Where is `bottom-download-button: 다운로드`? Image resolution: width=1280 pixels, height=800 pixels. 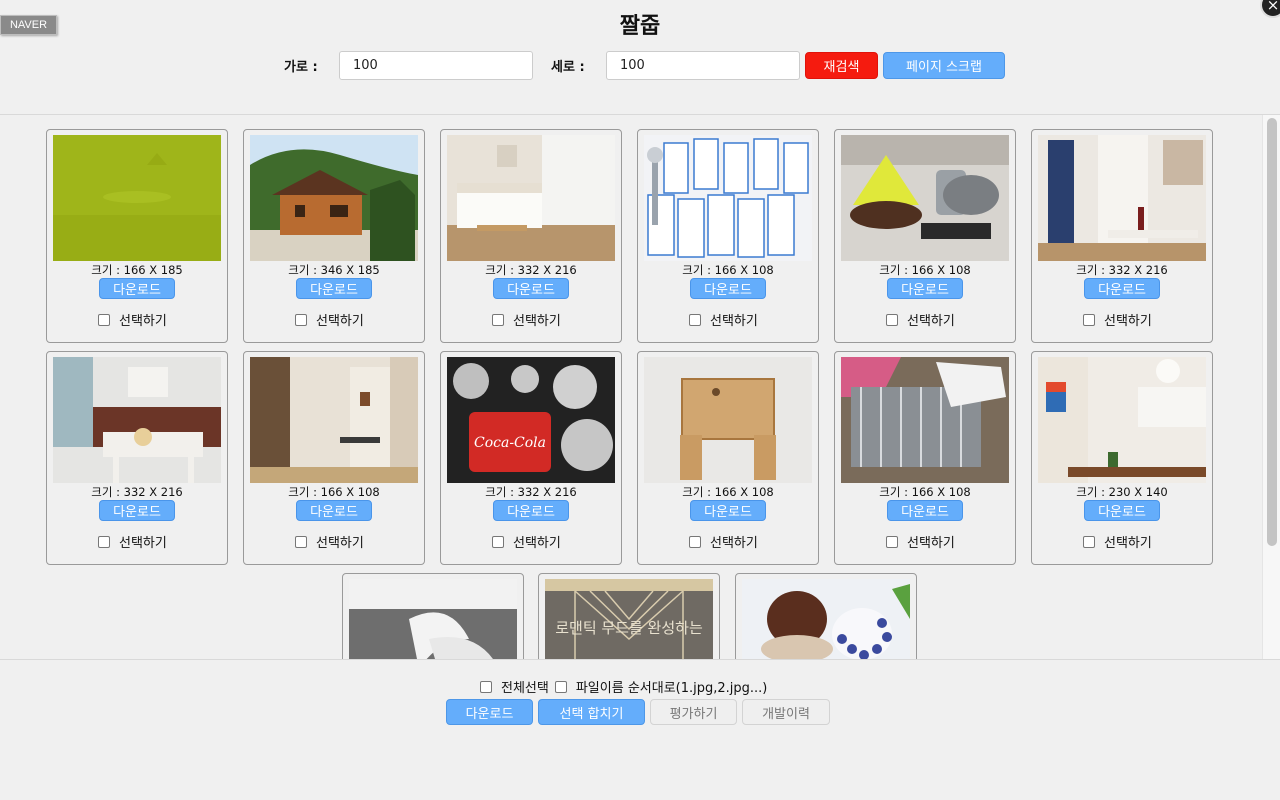
bottom-download-button: 다운로드 is located at coordinates (489, 712).